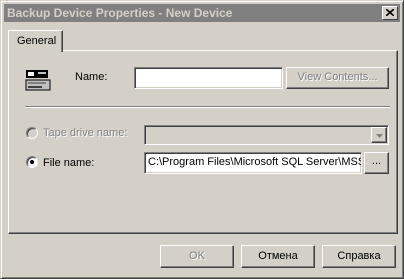 The height and width of the screenshot is (279, 404). I want to click on tab-general-label: General, so click(37, 41).